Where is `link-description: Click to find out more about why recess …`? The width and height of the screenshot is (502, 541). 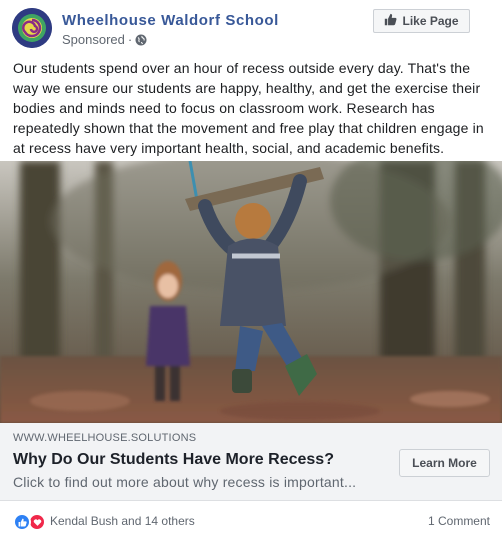
link-description: Click to find out more about why recess … is located at coordinates (185, 482).